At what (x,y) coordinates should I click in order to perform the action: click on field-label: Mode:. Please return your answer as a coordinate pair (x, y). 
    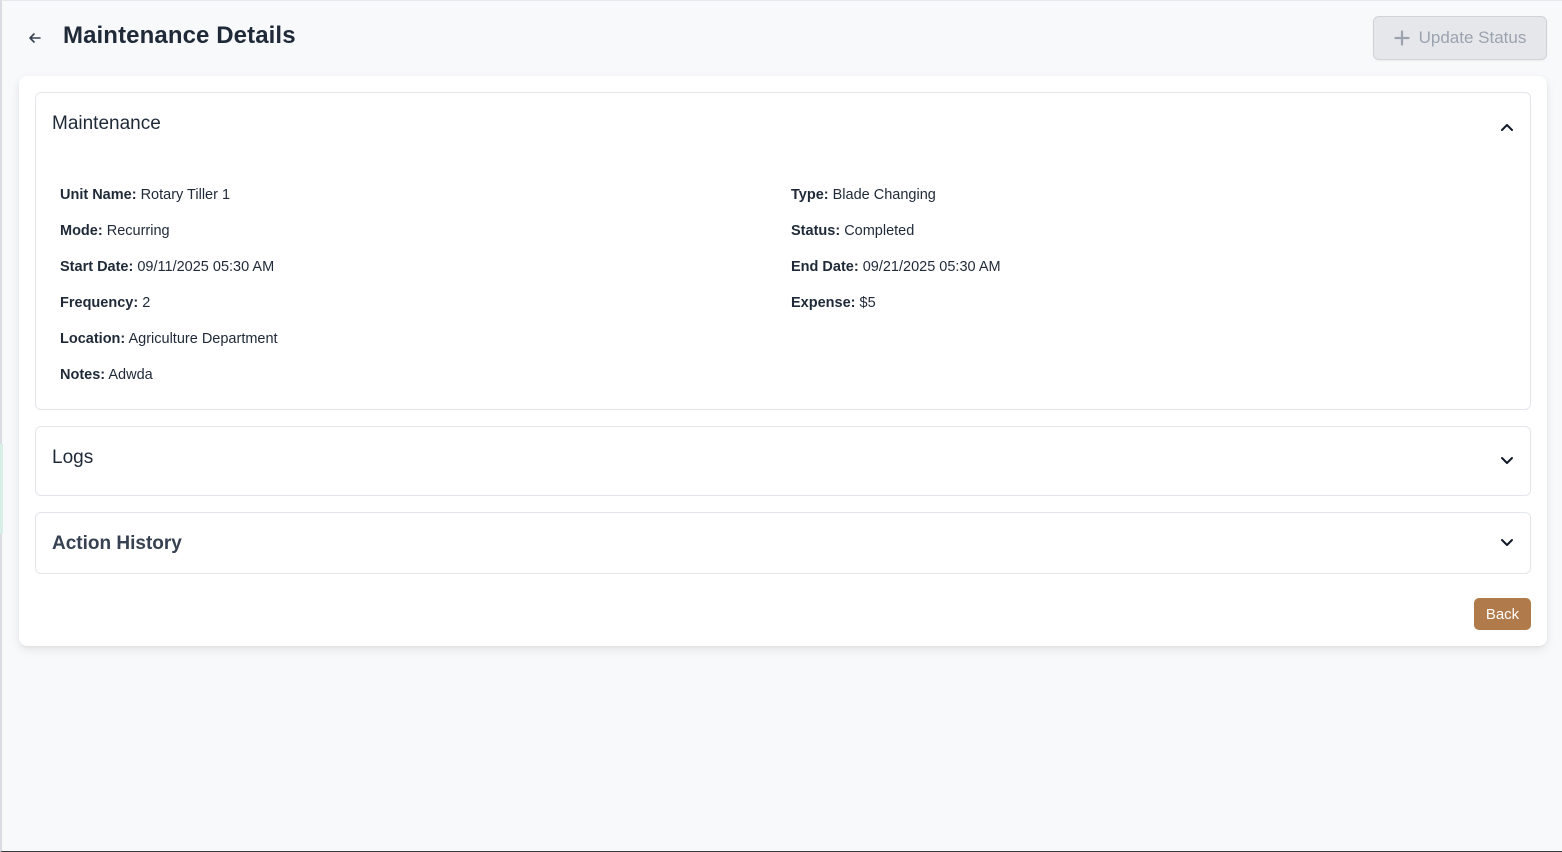
    Looking at the image, I should click on (81, 231).